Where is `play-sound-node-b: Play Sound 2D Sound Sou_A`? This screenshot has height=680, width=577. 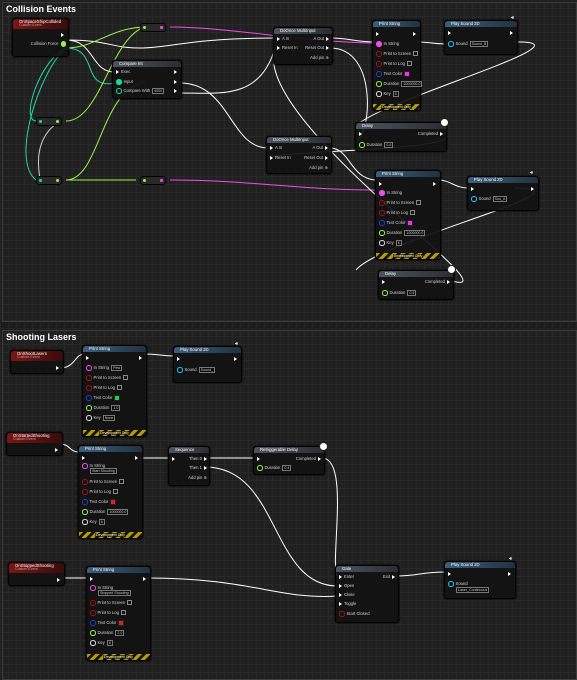
play-sound-node-b: Play Sound 2D Sound Sou_A is located at coordinates (503, 193).